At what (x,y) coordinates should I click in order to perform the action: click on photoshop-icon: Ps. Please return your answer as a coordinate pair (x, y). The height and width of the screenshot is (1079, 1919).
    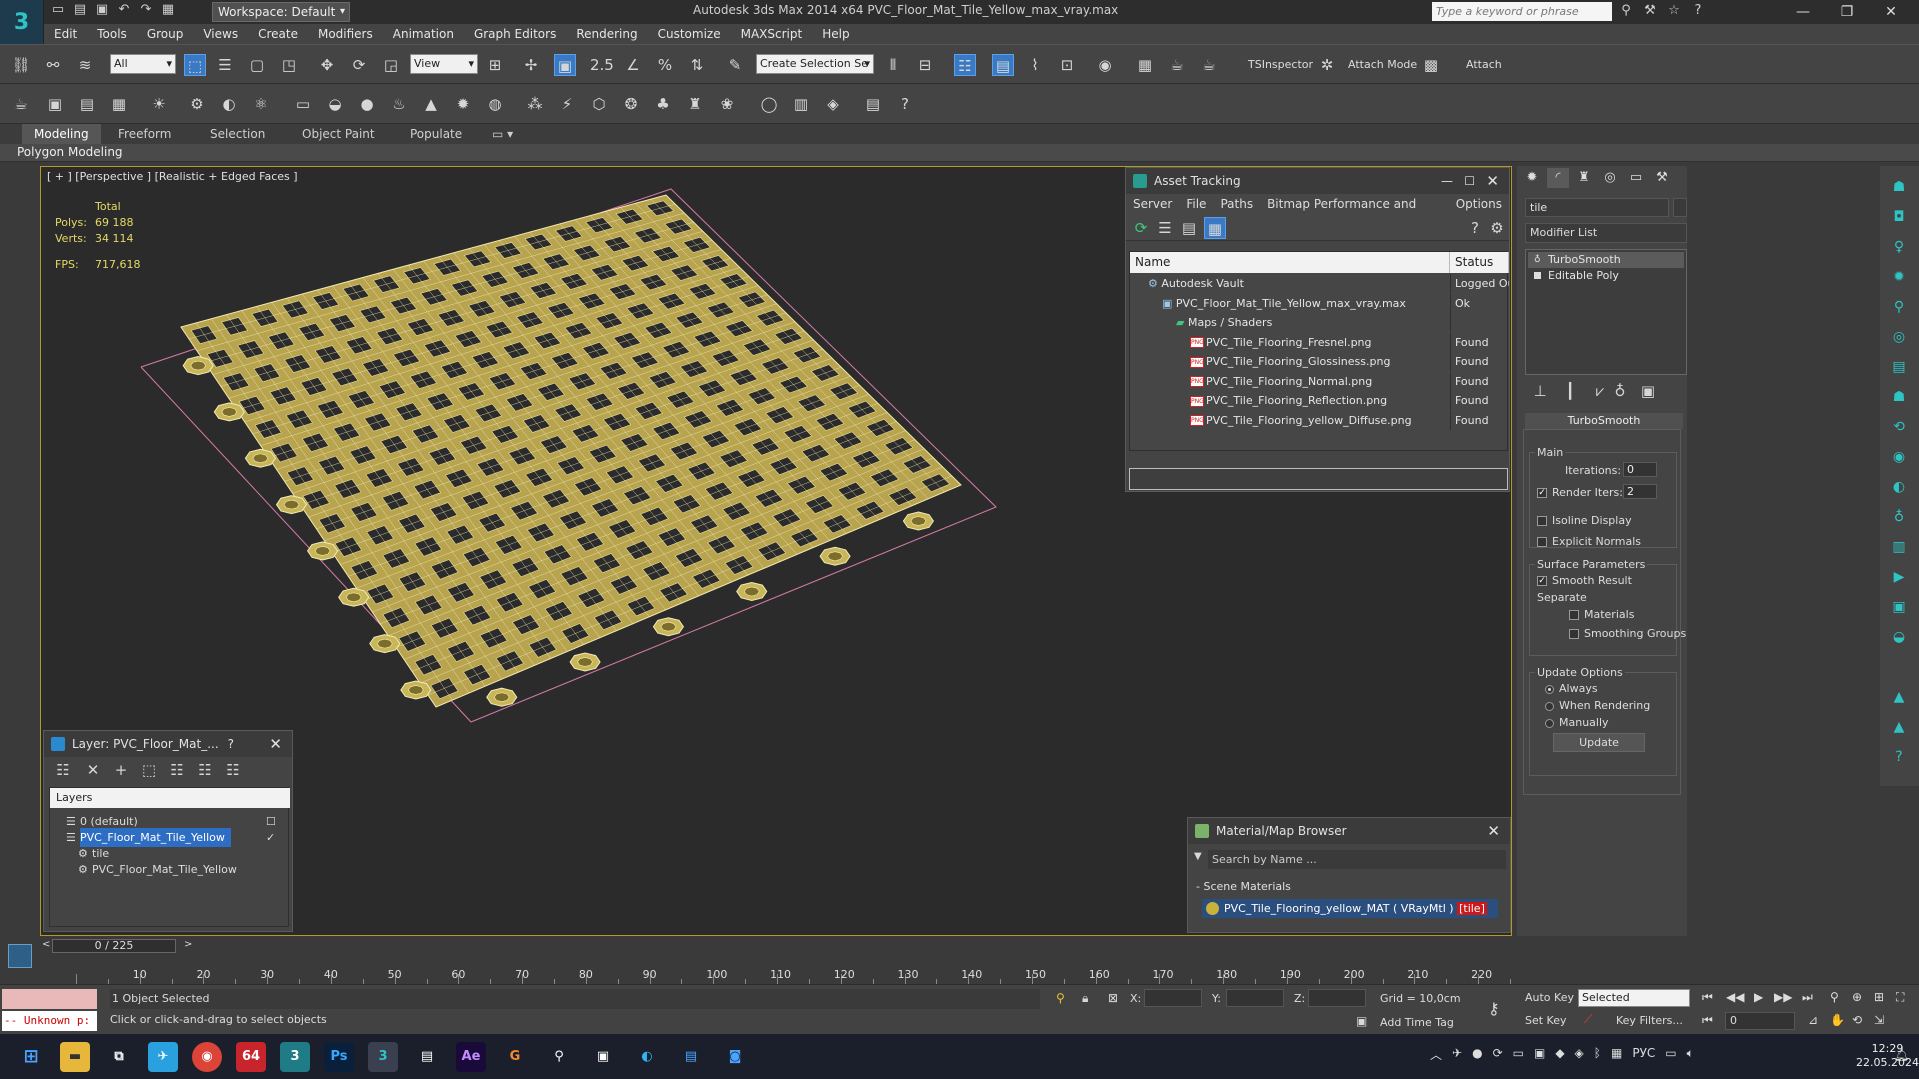
    Looking at the image, I should click on (339, 1057).